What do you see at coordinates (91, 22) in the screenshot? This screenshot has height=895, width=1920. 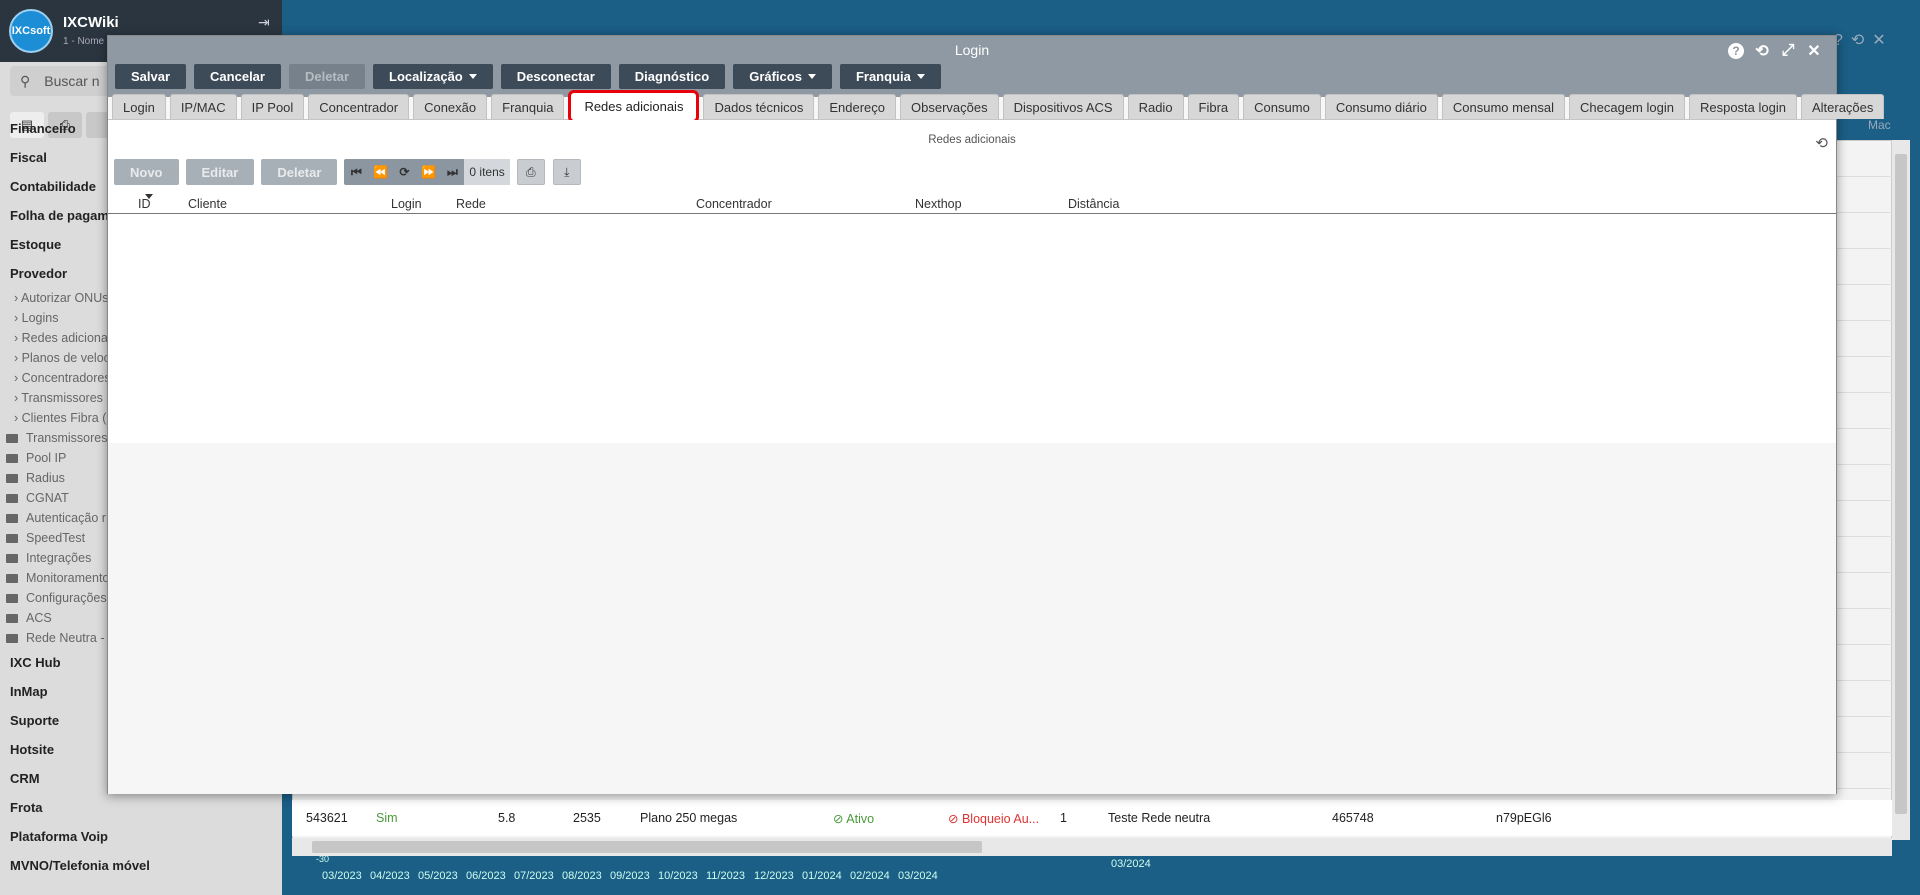 I see `app-name: IXCWiki` at bounding box center [91, 22].